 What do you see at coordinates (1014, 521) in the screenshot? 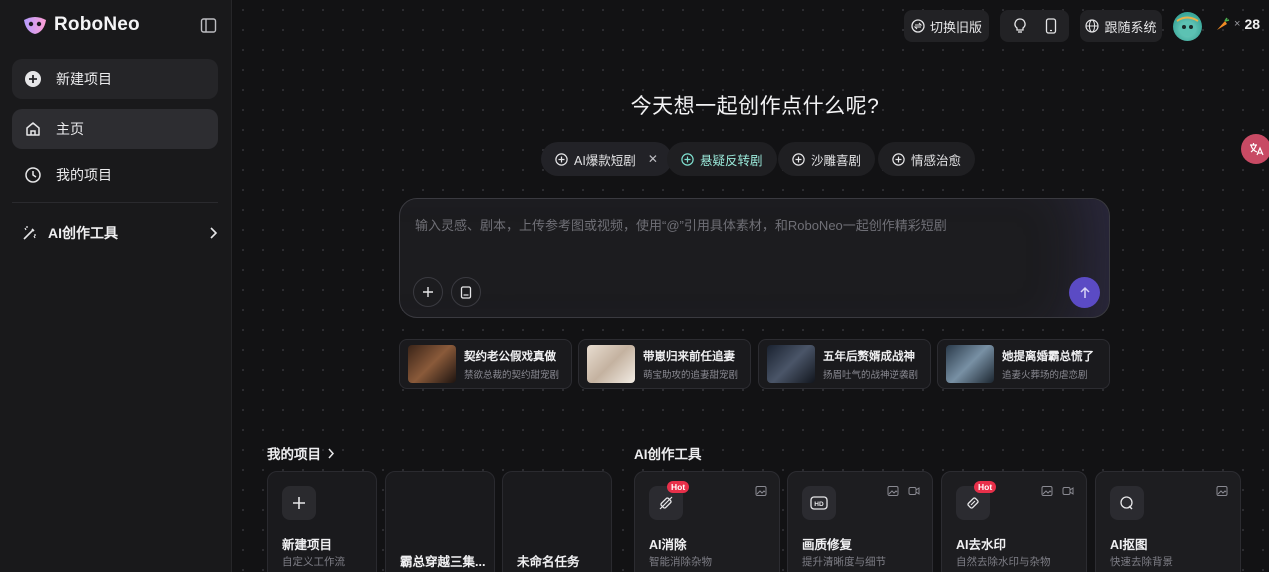
I see `tool-card-remove-watermark: Hot AI去水印 自然去除水印与杂物` at bounding box center [1014, 521].